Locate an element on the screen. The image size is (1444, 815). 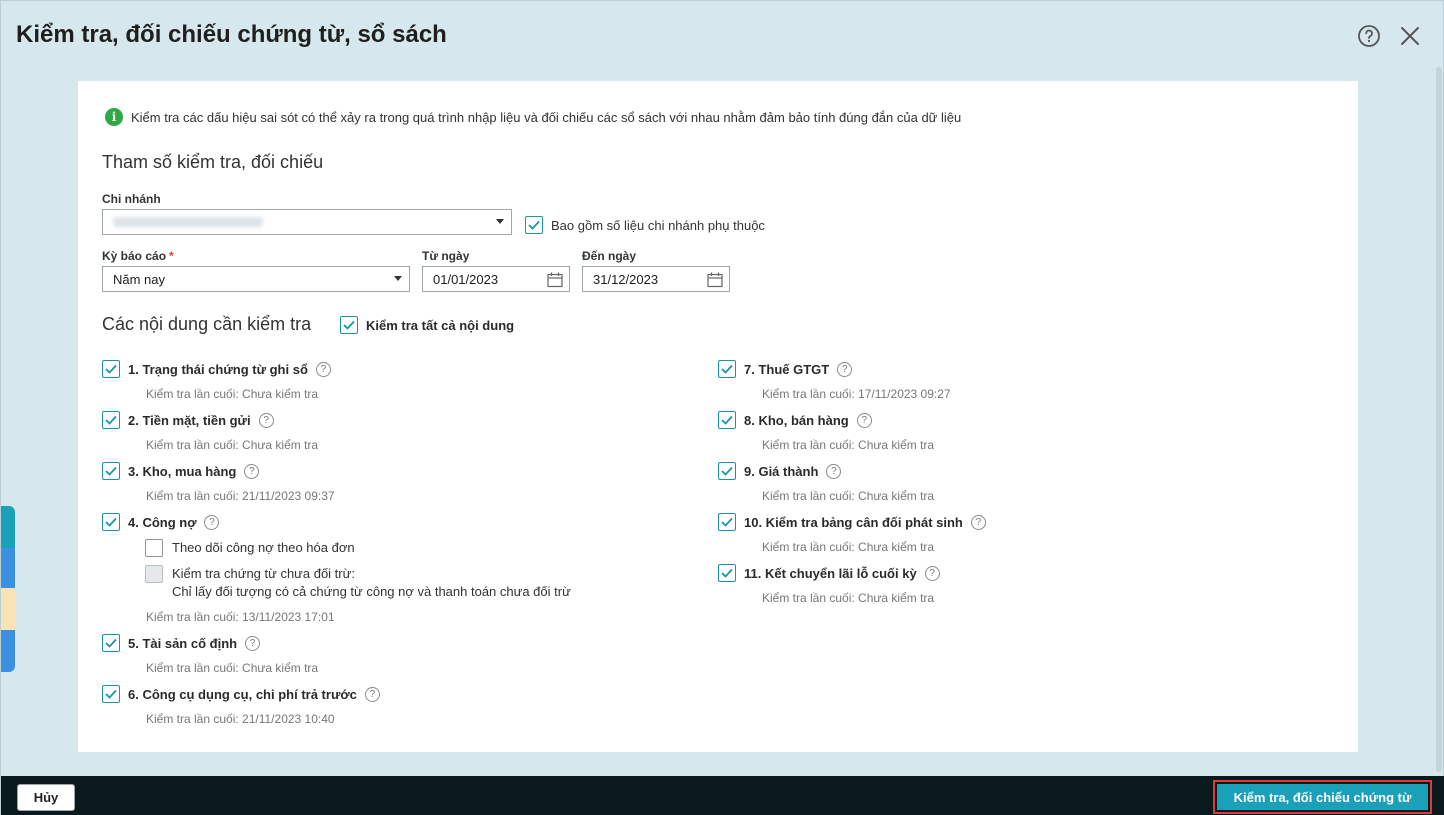
uncleared-docs-line1: Kiểm tra chứng từ chưa đối trừ: is located at coordinates (263, 573).